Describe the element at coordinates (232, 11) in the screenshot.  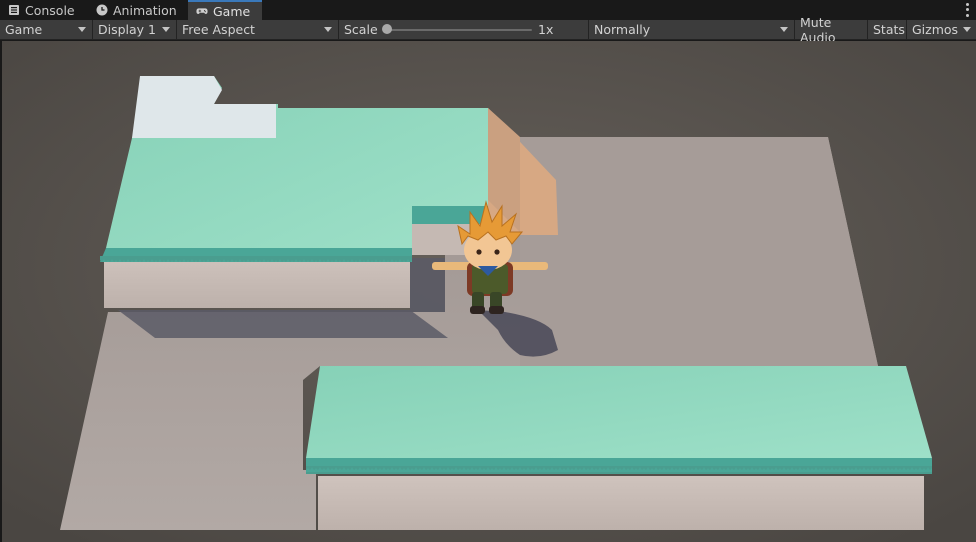
I see `tab-game-label: Game` at that location.